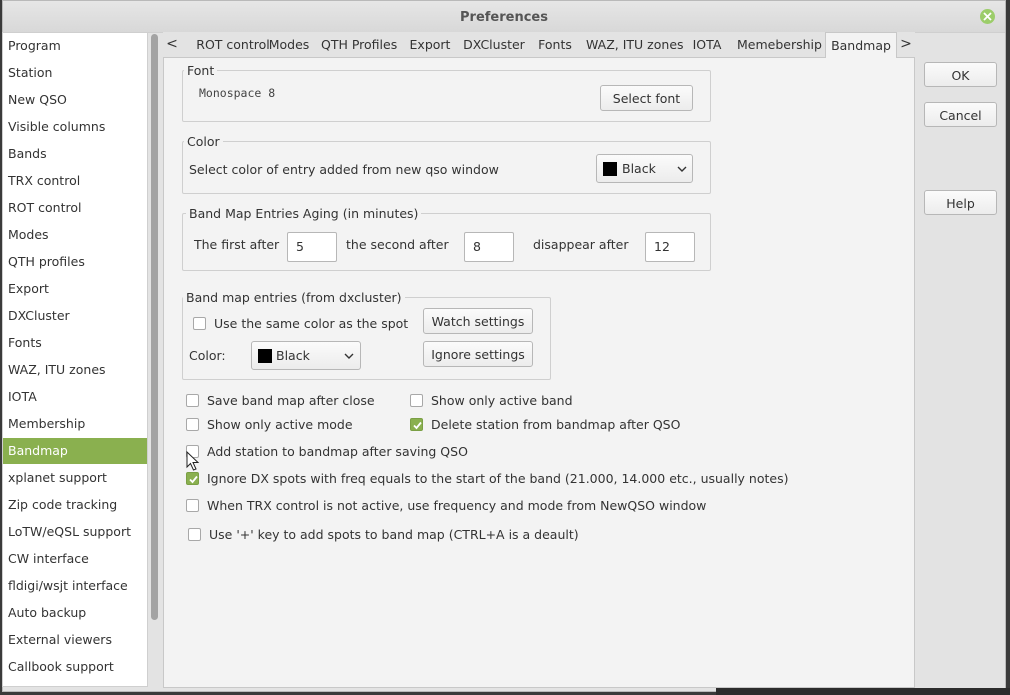 The height and width of the screenshot is (695, 1010). What do you see at coordinates (478, 321) in the screenshot?
I see `watch-settings-button: Watch settings` at bounding box center [478, 321].